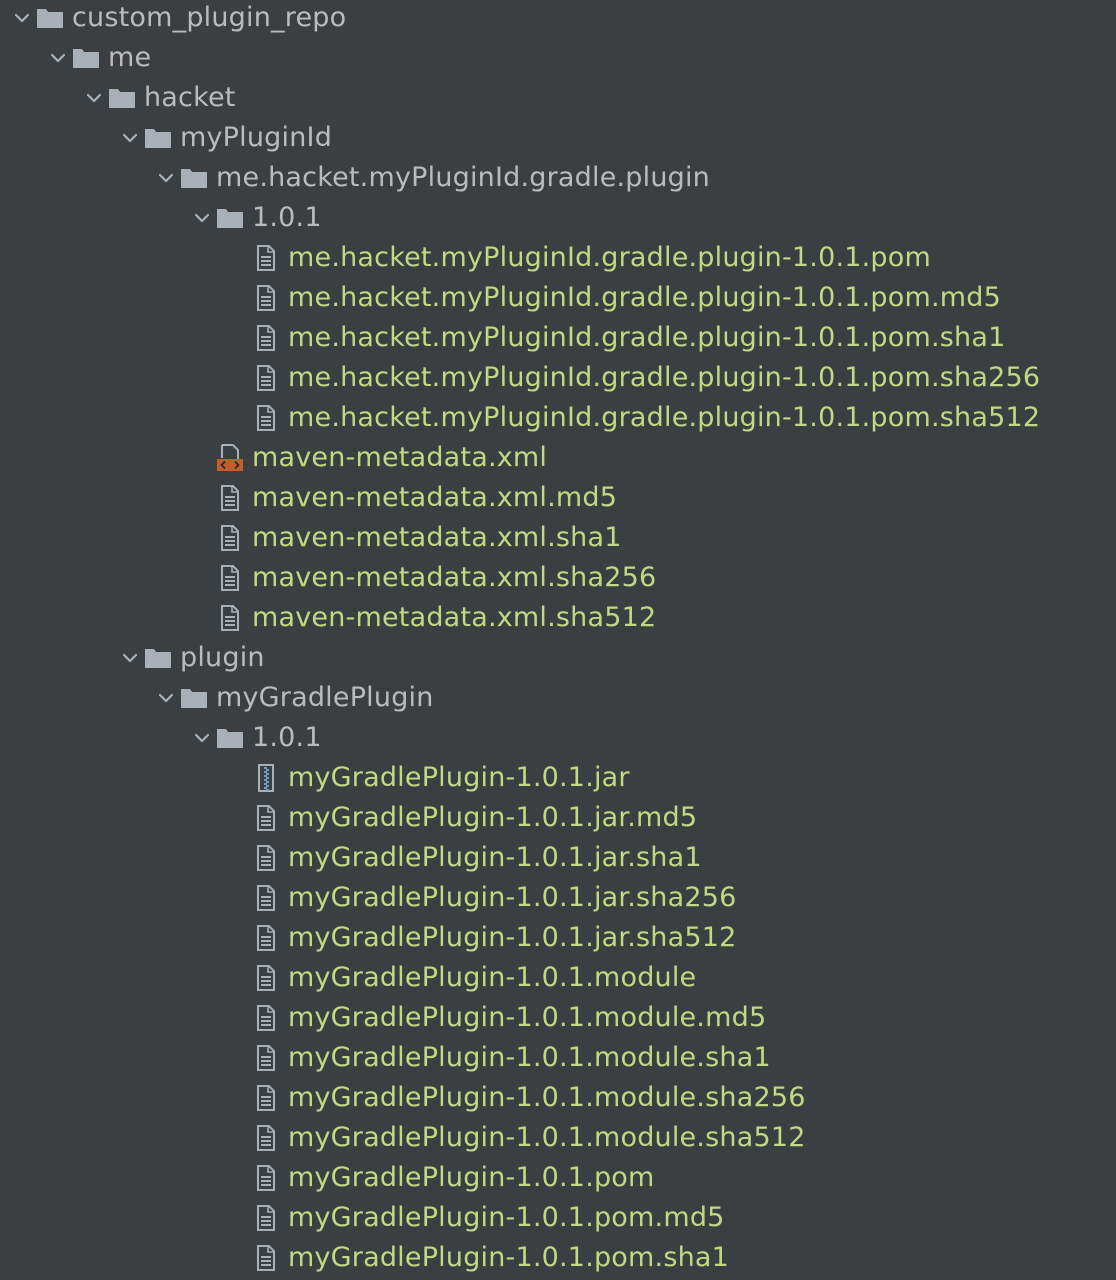 This screenshot has height=1280, width=1116. Describe the element at coordinates (437, 537) in the screenshot. I see `file-label: maven-metadata.xml.sha1` at that location.